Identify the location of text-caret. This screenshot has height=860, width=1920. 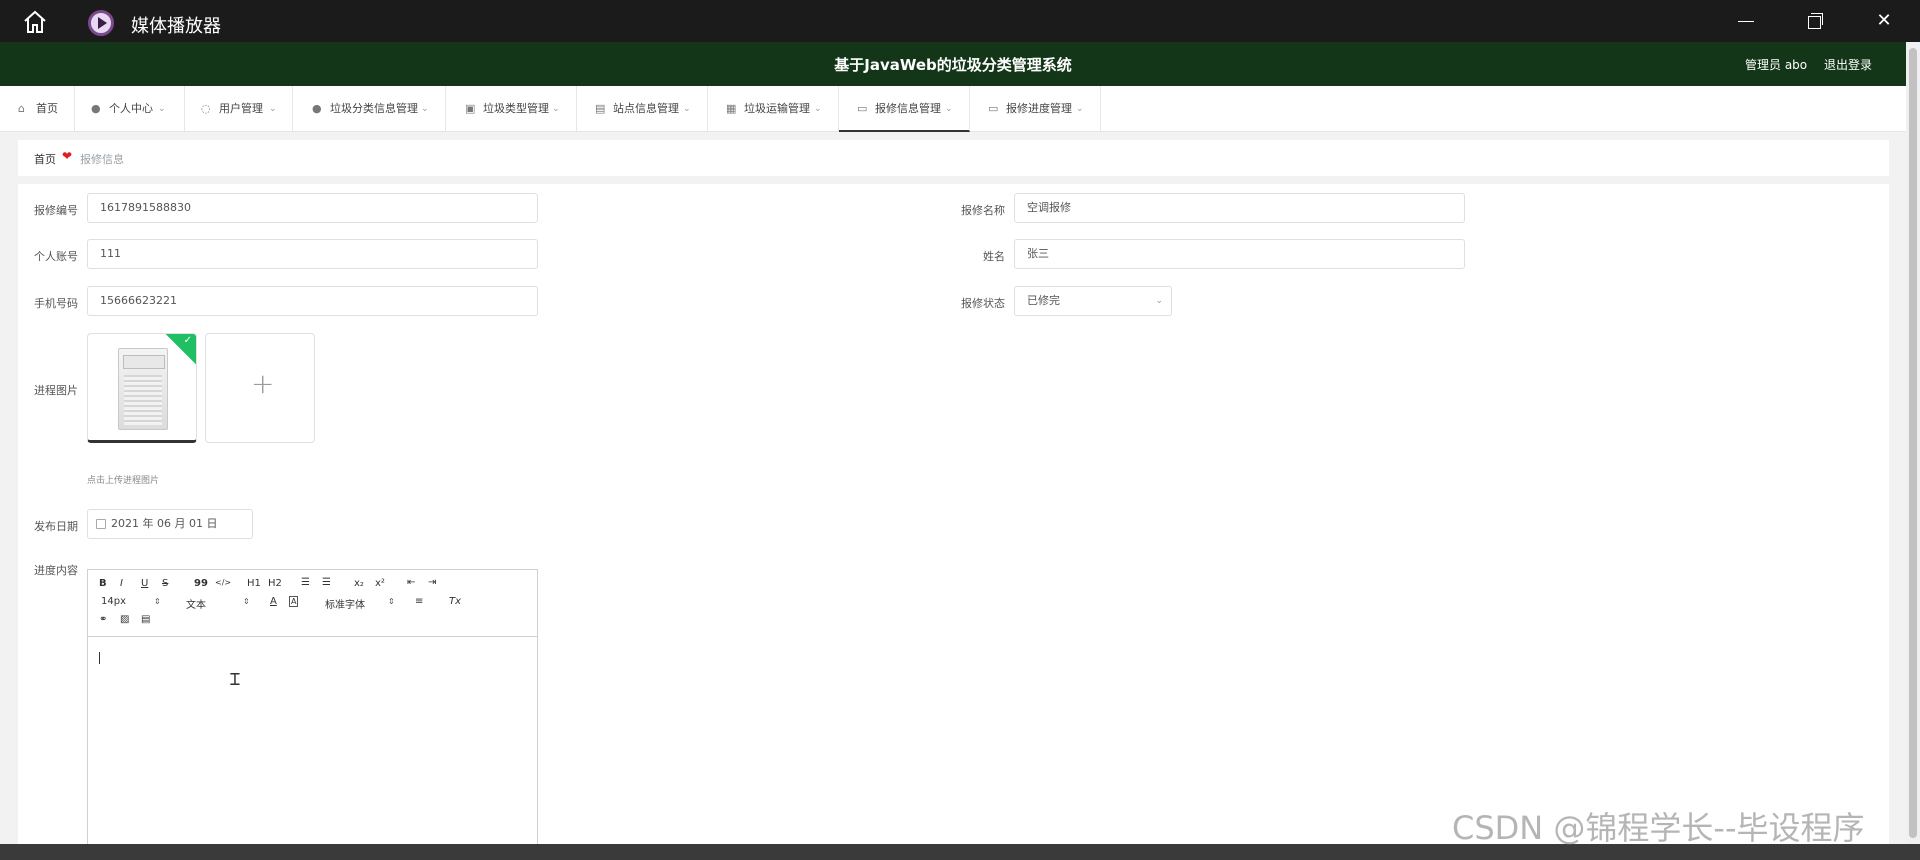
(99, 658).